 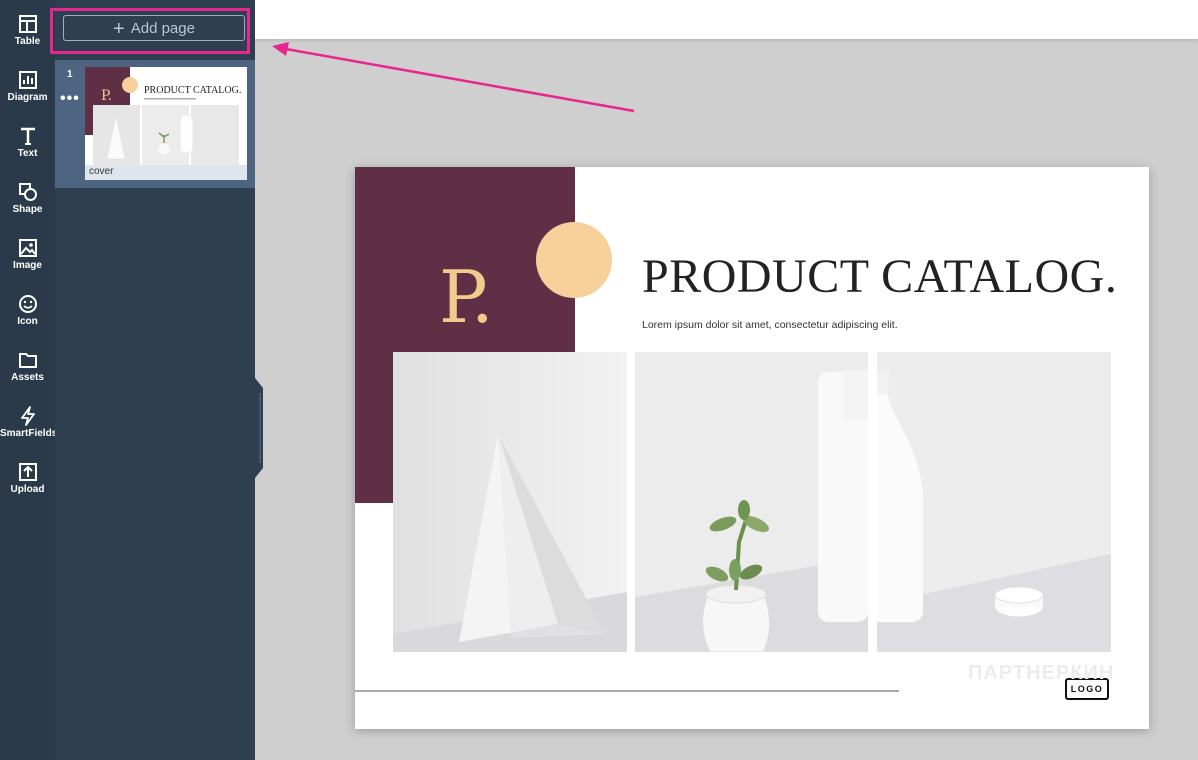 I want to click on annotation-highlight, so click(x=150, y=31).